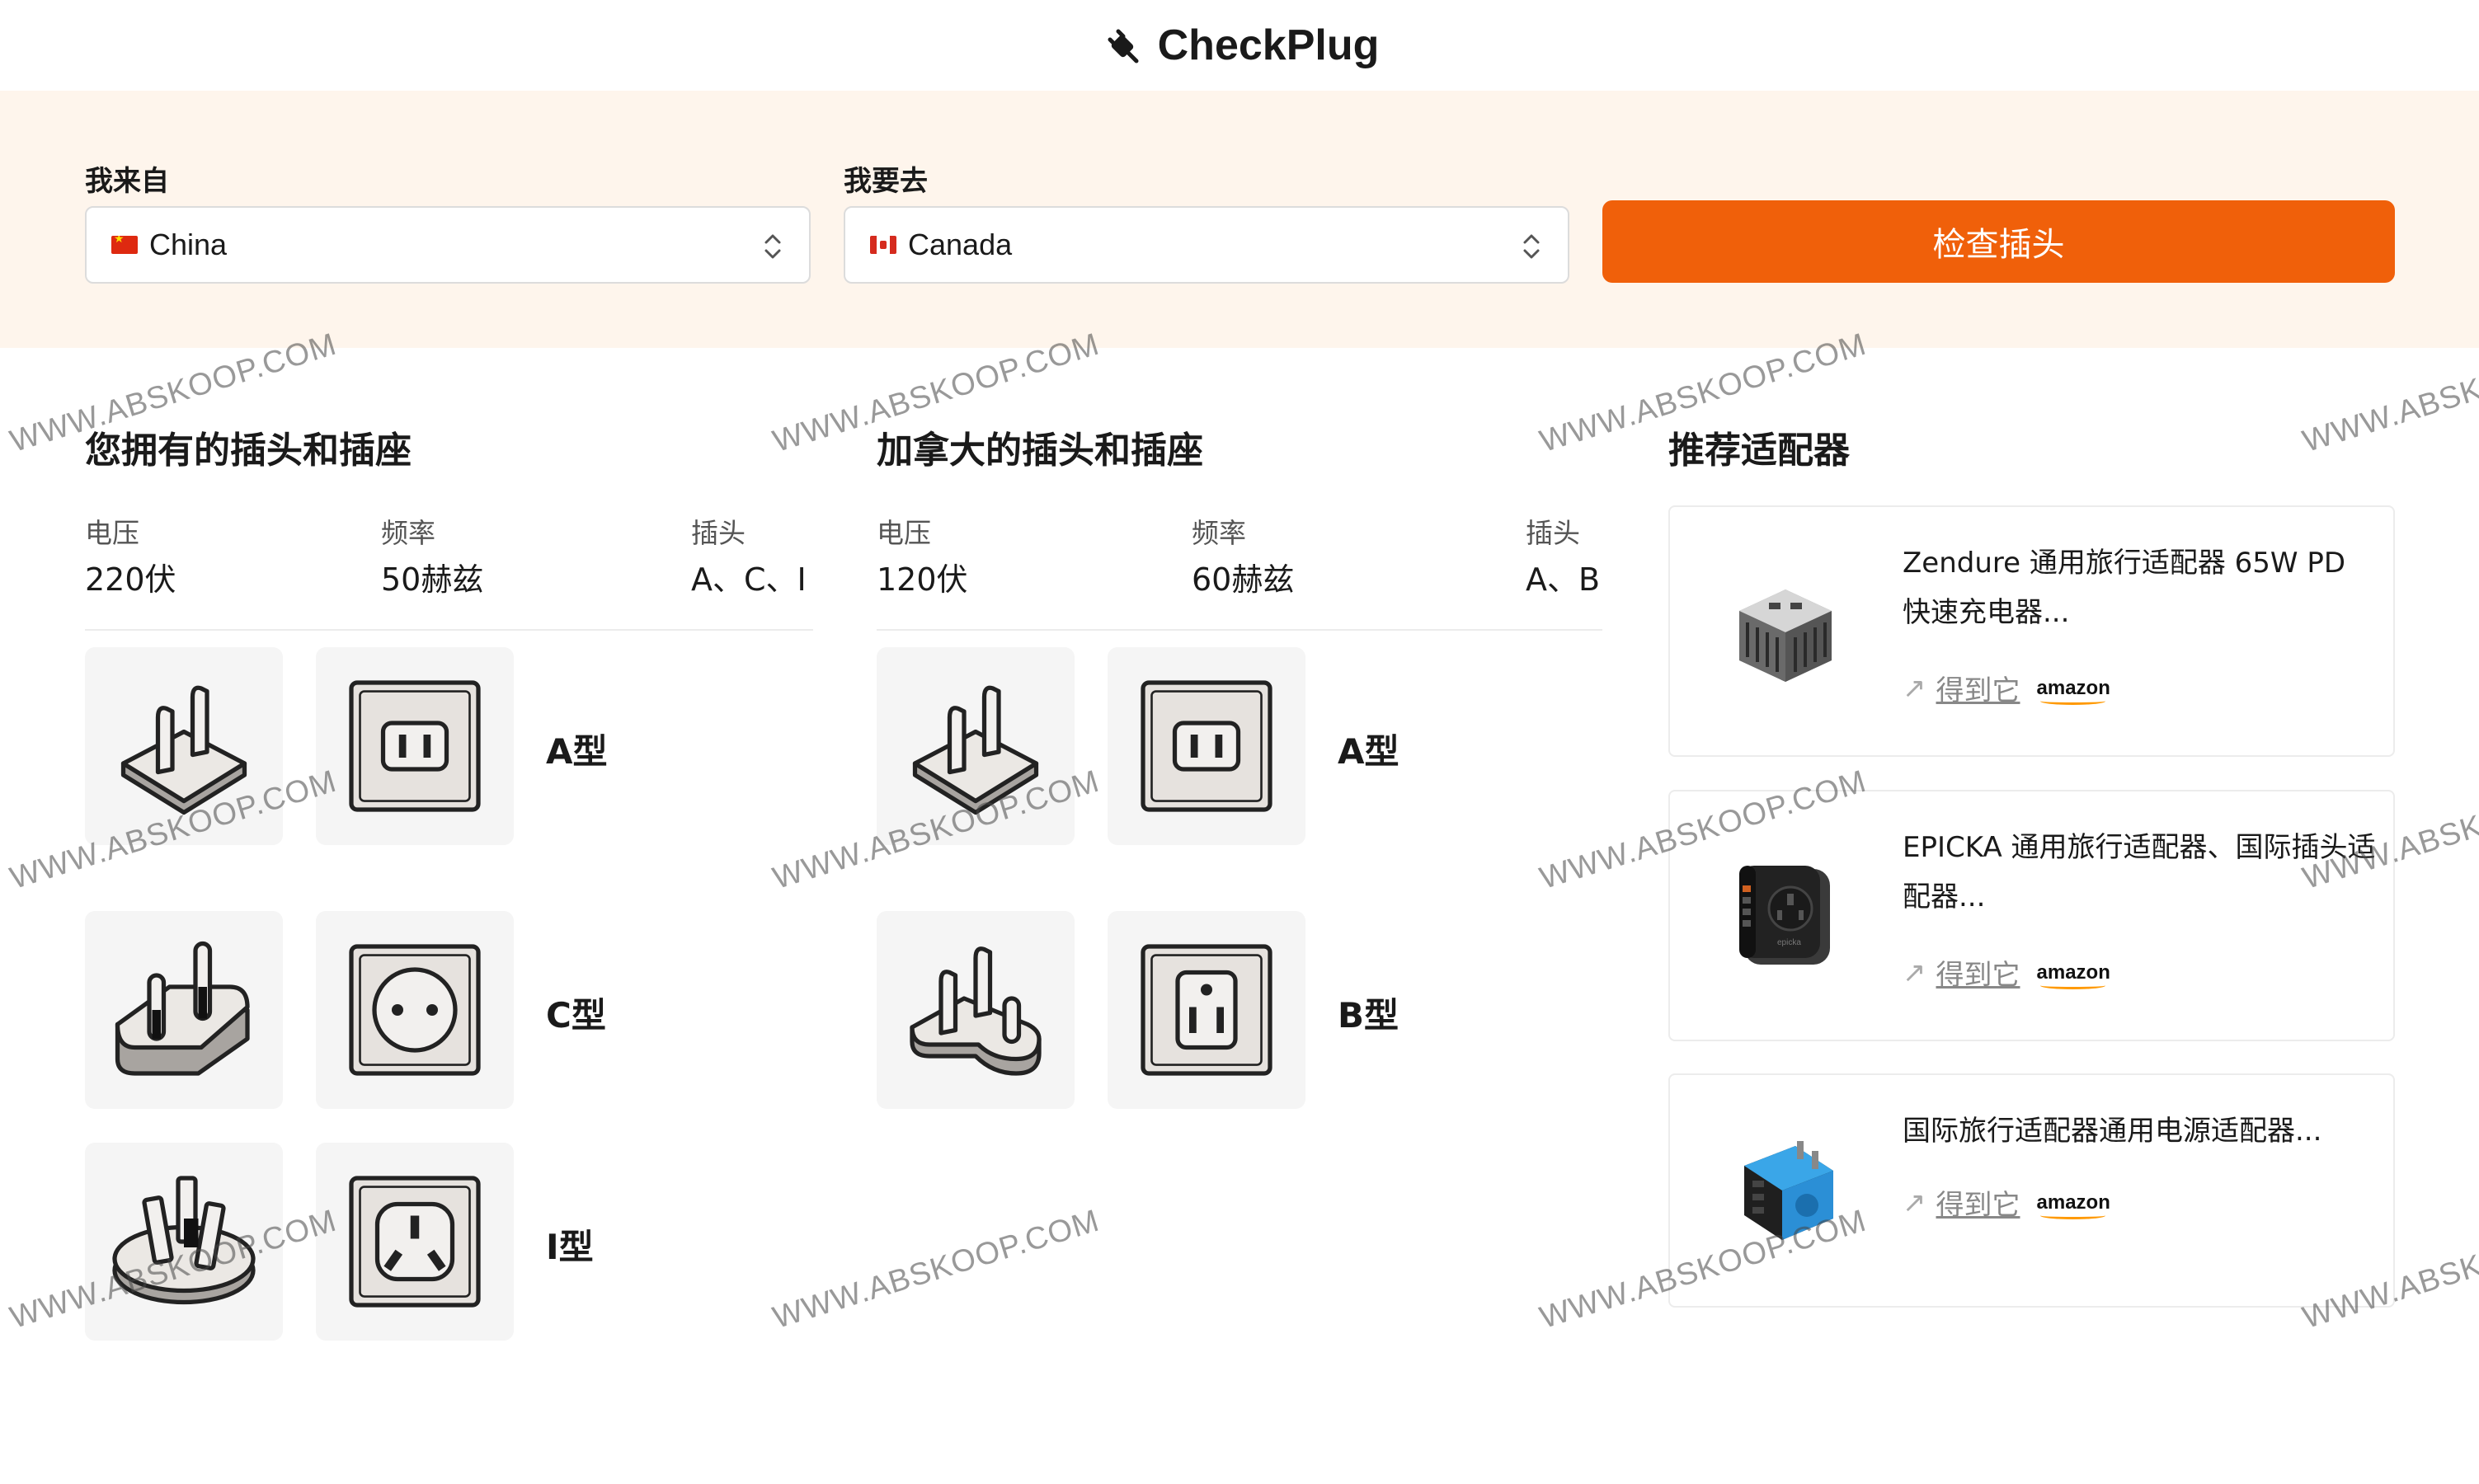 This screenshot has height=1484, width=2479. What do you see at coordinates (408, 533) in the screenshot?
I see `origin-frequency-label: 频率` at bounding box center [408, 533].